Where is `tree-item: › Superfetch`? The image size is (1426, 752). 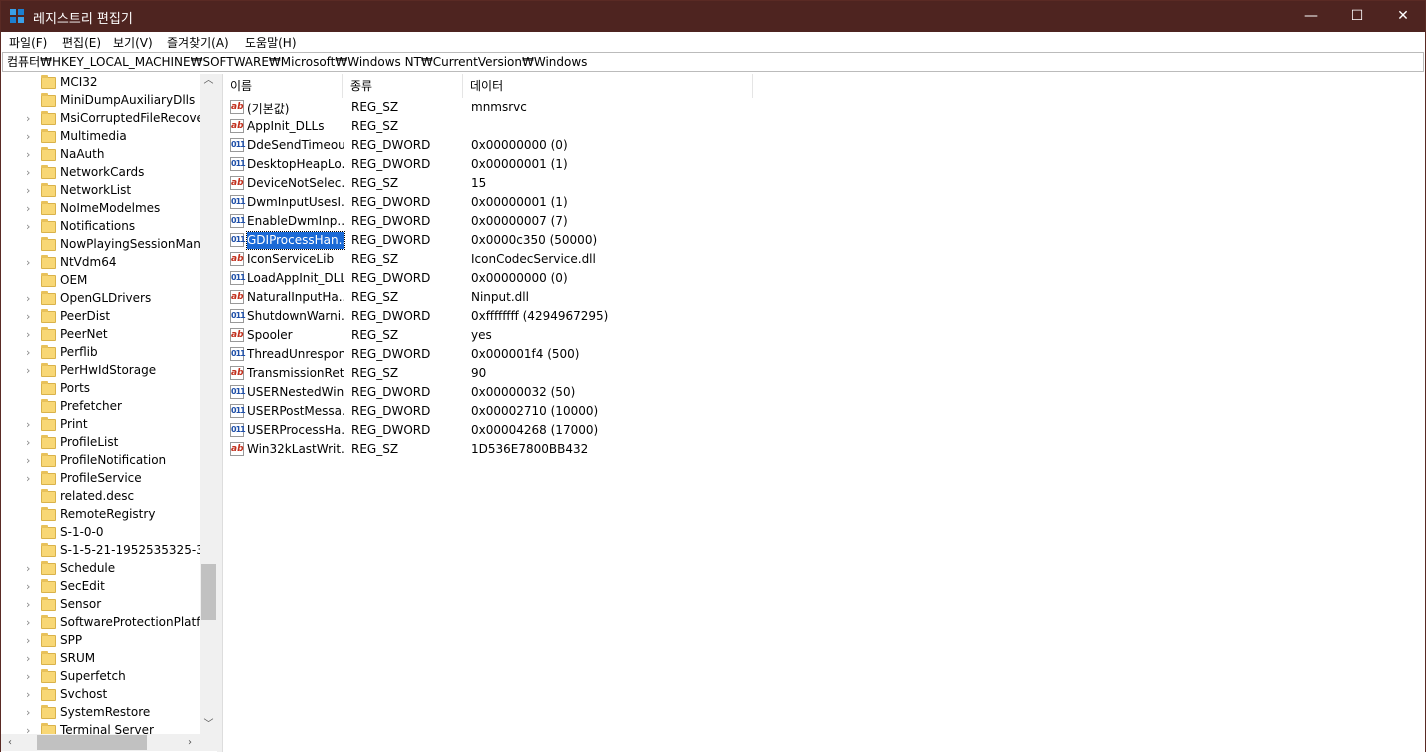
tree-item: › Superfetch is located at coordinates (101, 677).